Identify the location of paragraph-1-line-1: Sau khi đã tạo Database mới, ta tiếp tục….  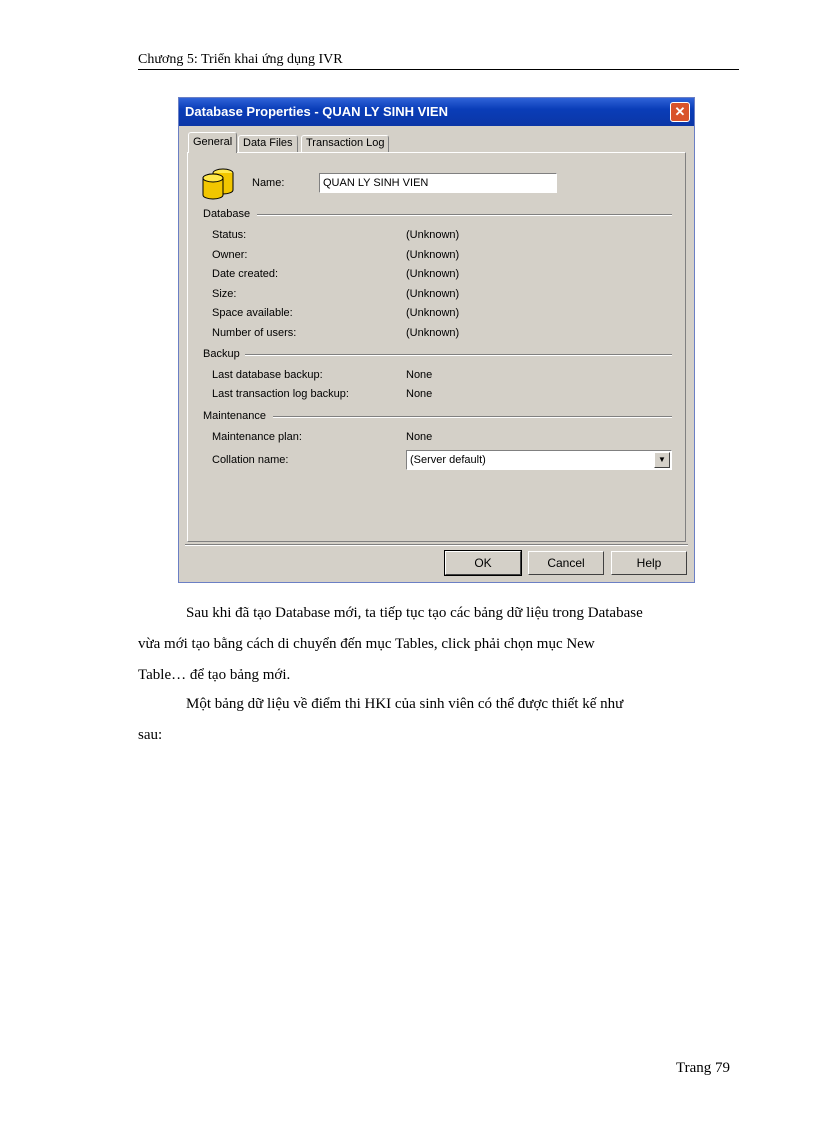
(414, 613).